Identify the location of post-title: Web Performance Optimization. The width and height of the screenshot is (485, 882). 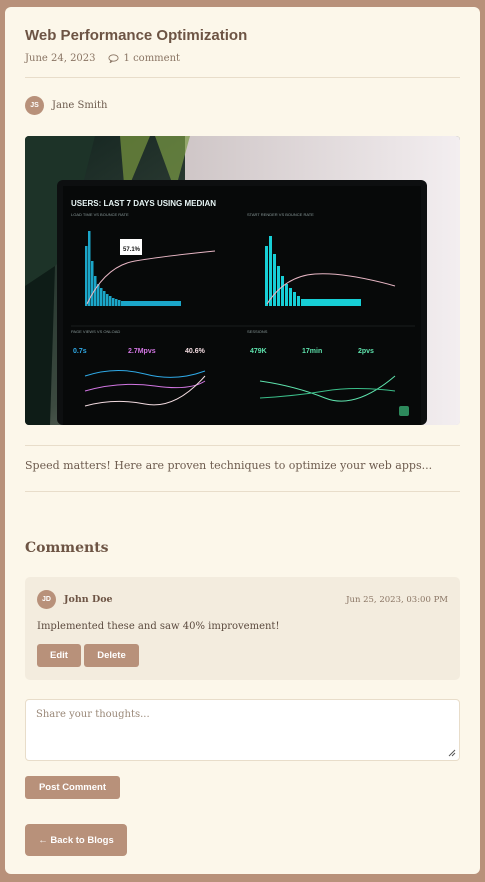
(136, 35).